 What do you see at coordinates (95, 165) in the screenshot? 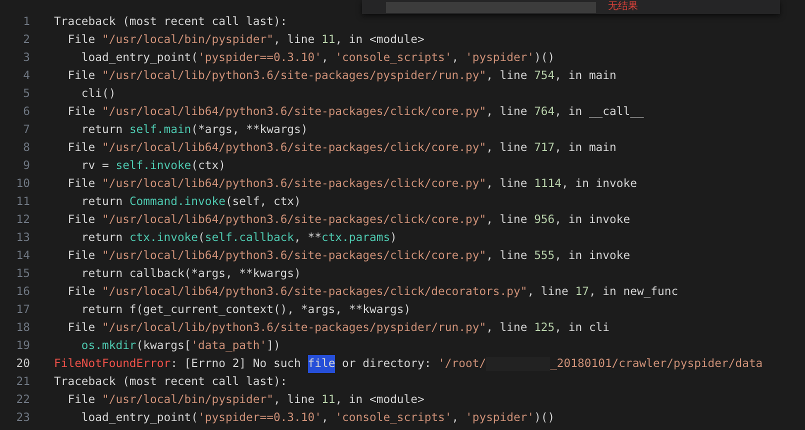
I see `code-token: rv =` at bounding box center [95, 165].